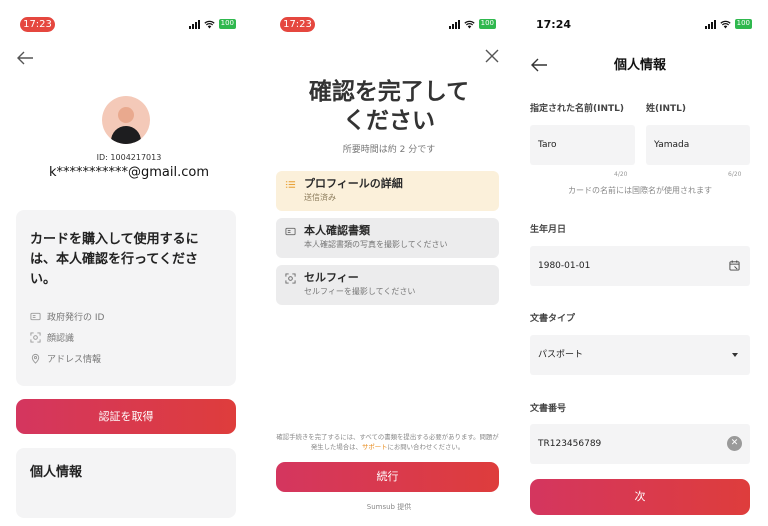 The height and width of the screenshot is (526, 768). What do you see at coordinates (389, 150) in the screenshot?
I see `duration-text: 所要時間は約 2 分です` at bounding box center [389, 150].